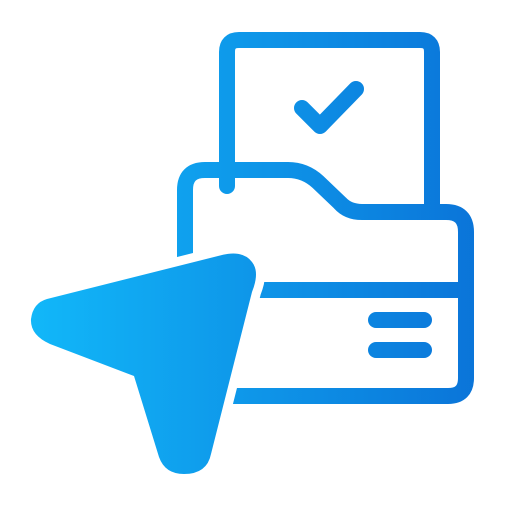 The height and width of the screenshot is (512, 512). I want to click on checkmark-icon, so click(329, 107).